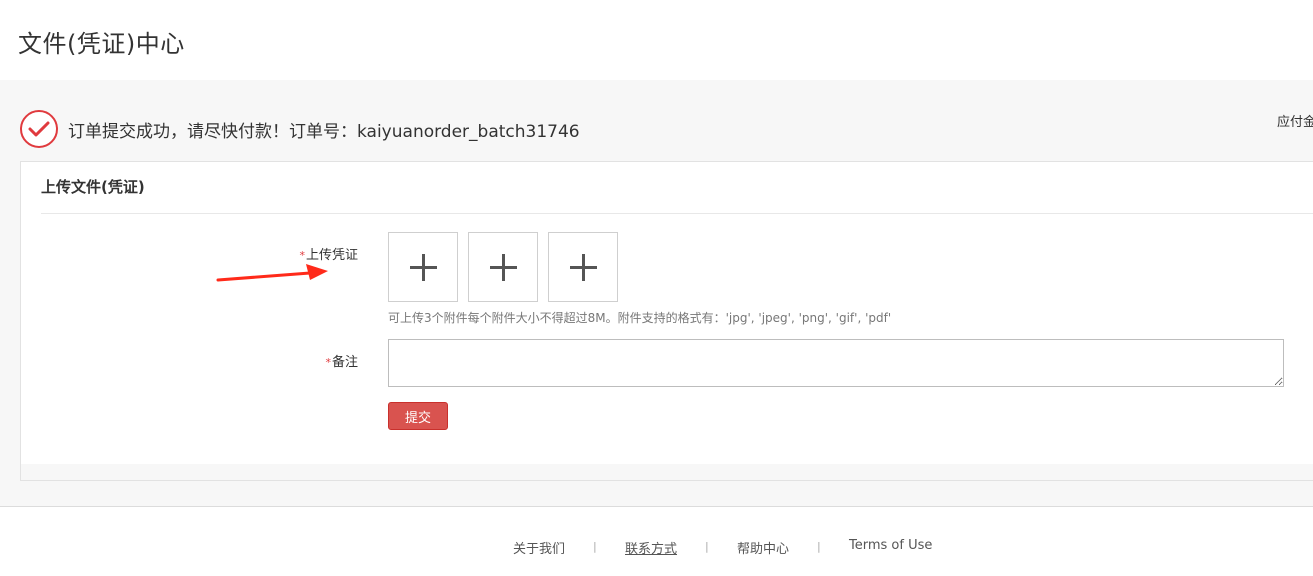 The image size is (1313, 576). Describe the element at coordinates (344, 362) in the screenshot. I see `remark-label-text: 备注` at that location.